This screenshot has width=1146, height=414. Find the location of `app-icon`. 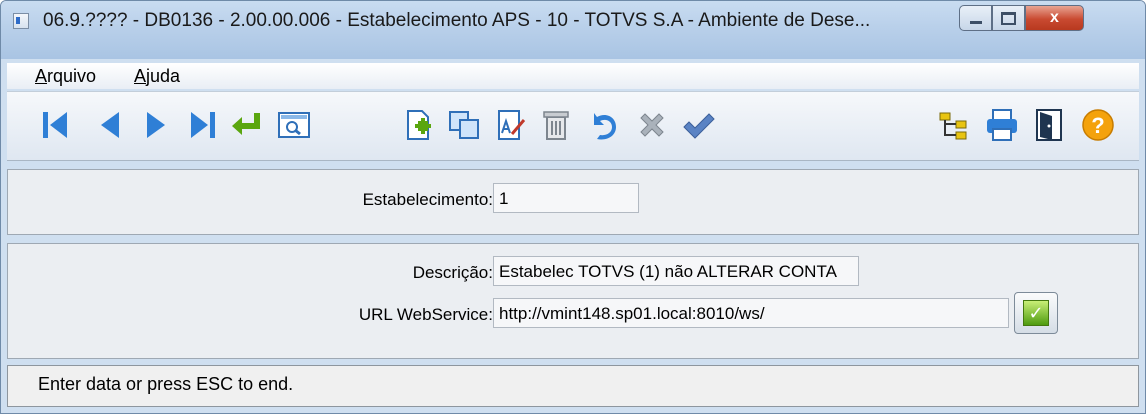

app-icon is located at coordinates (21, 21).